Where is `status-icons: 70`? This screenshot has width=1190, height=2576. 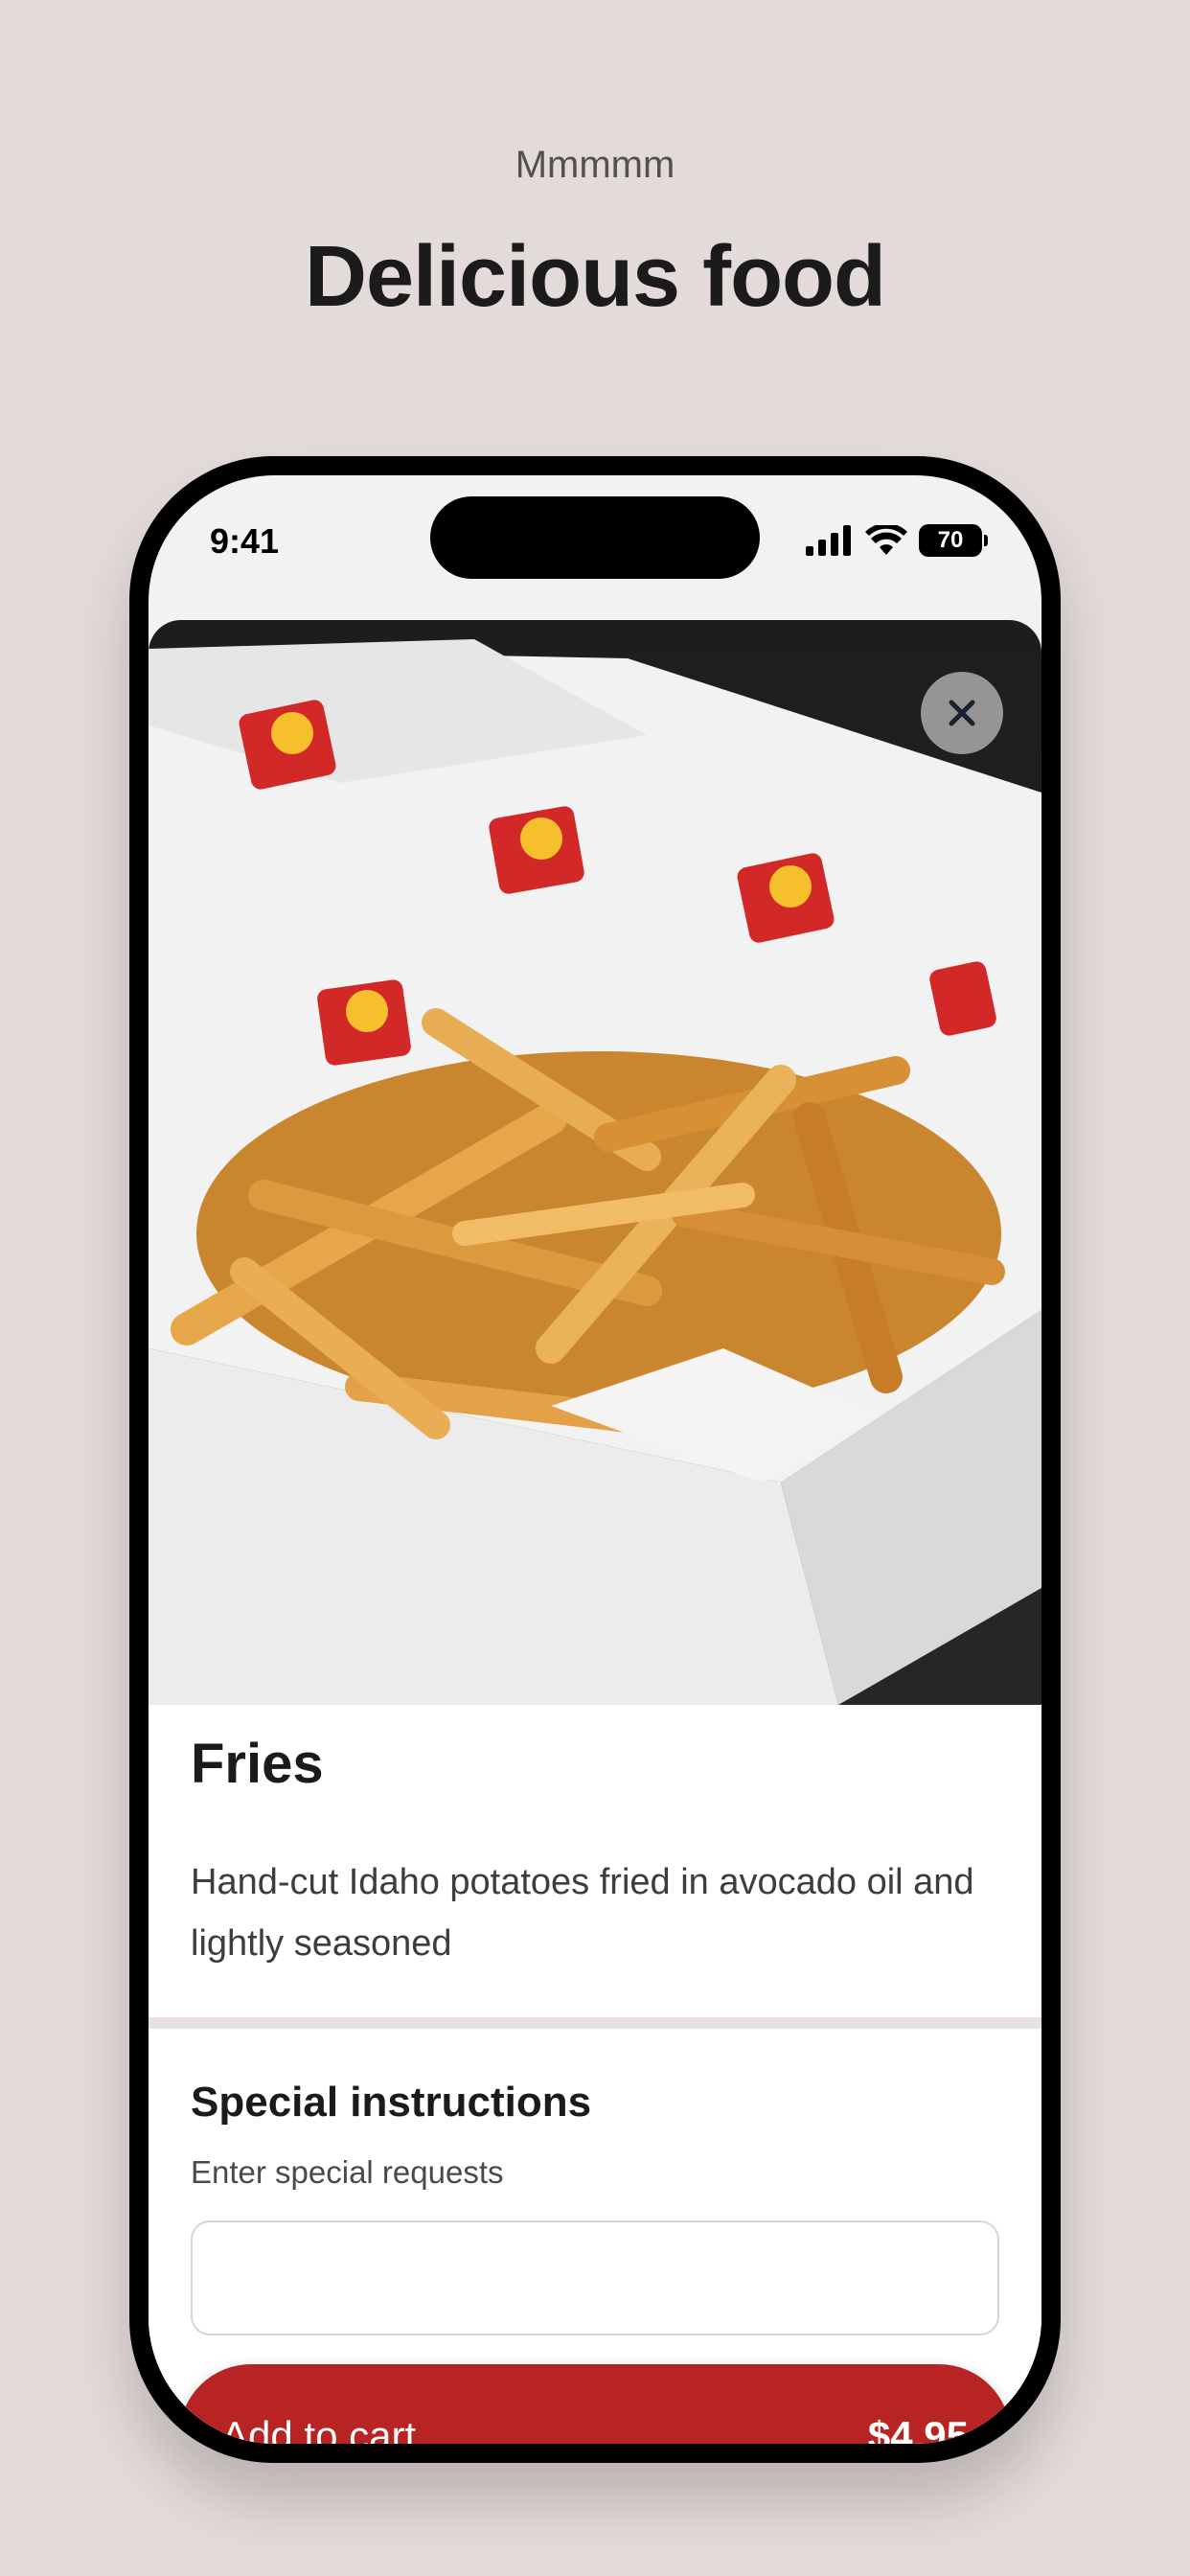
status-icons: 70 is located at coordinates (897, 540).